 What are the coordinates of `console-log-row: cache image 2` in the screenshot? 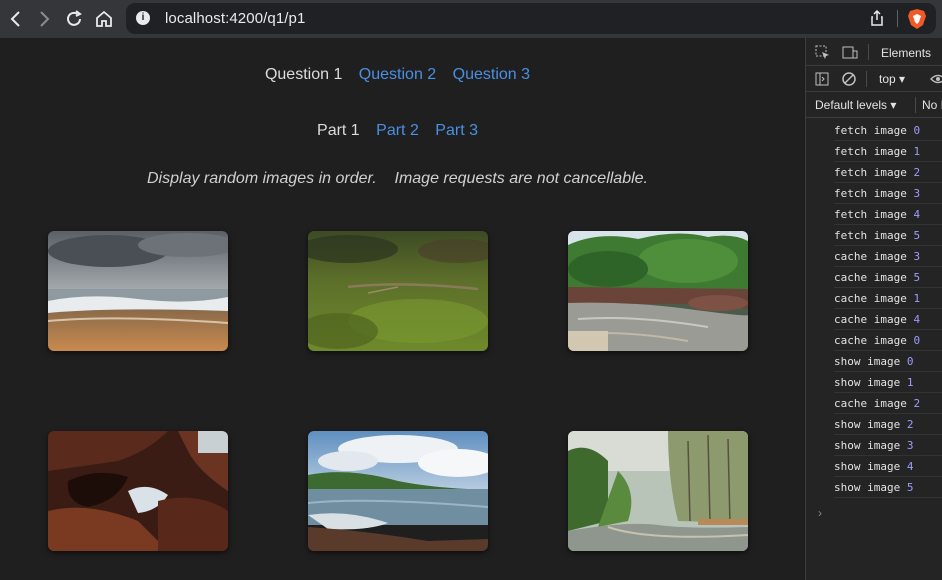 It's located at (888, 403).